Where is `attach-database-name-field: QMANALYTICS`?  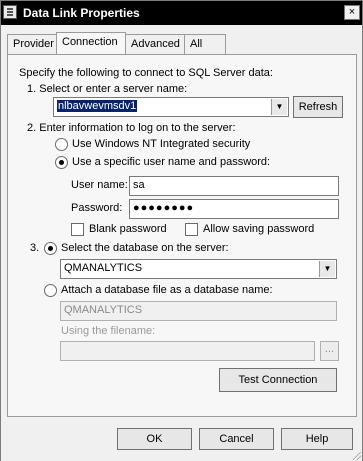
attach-database-name-field: QMANALYTICS is located at coordinates (198, 311).